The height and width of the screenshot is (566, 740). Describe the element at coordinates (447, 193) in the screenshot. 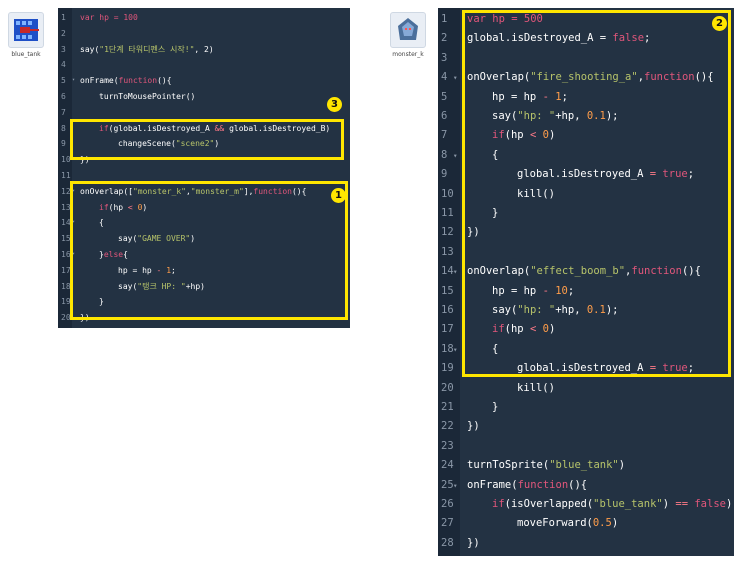

I see `line-number: 10` at that location.